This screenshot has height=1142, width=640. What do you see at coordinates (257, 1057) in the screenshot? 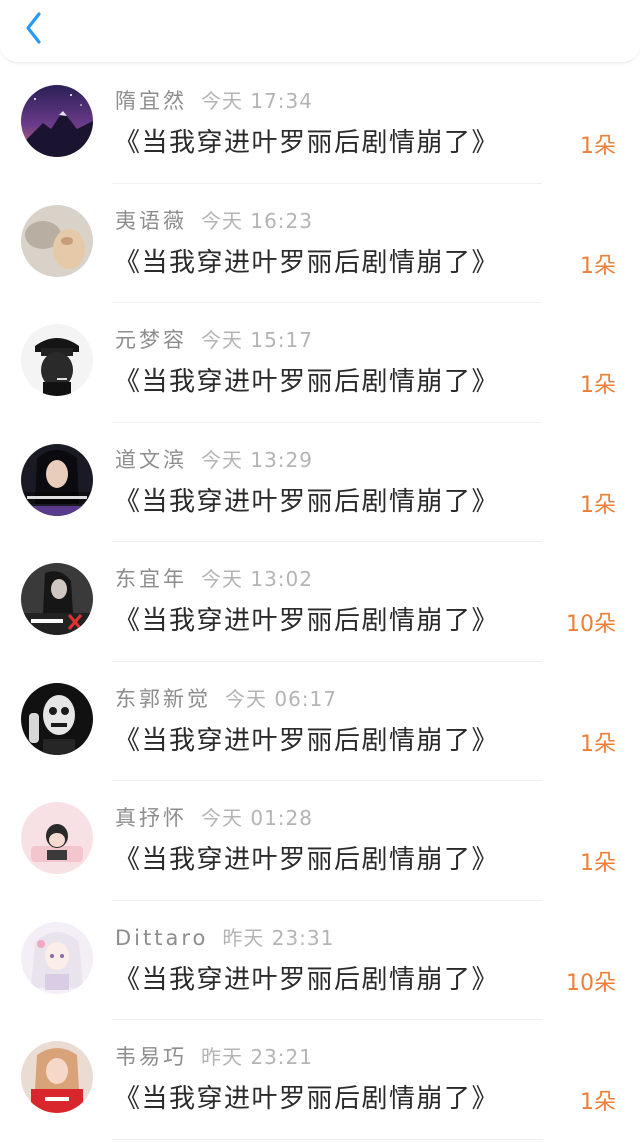
I see `timestamp: 昨天 23:21` at bounding box center [257, 1057].